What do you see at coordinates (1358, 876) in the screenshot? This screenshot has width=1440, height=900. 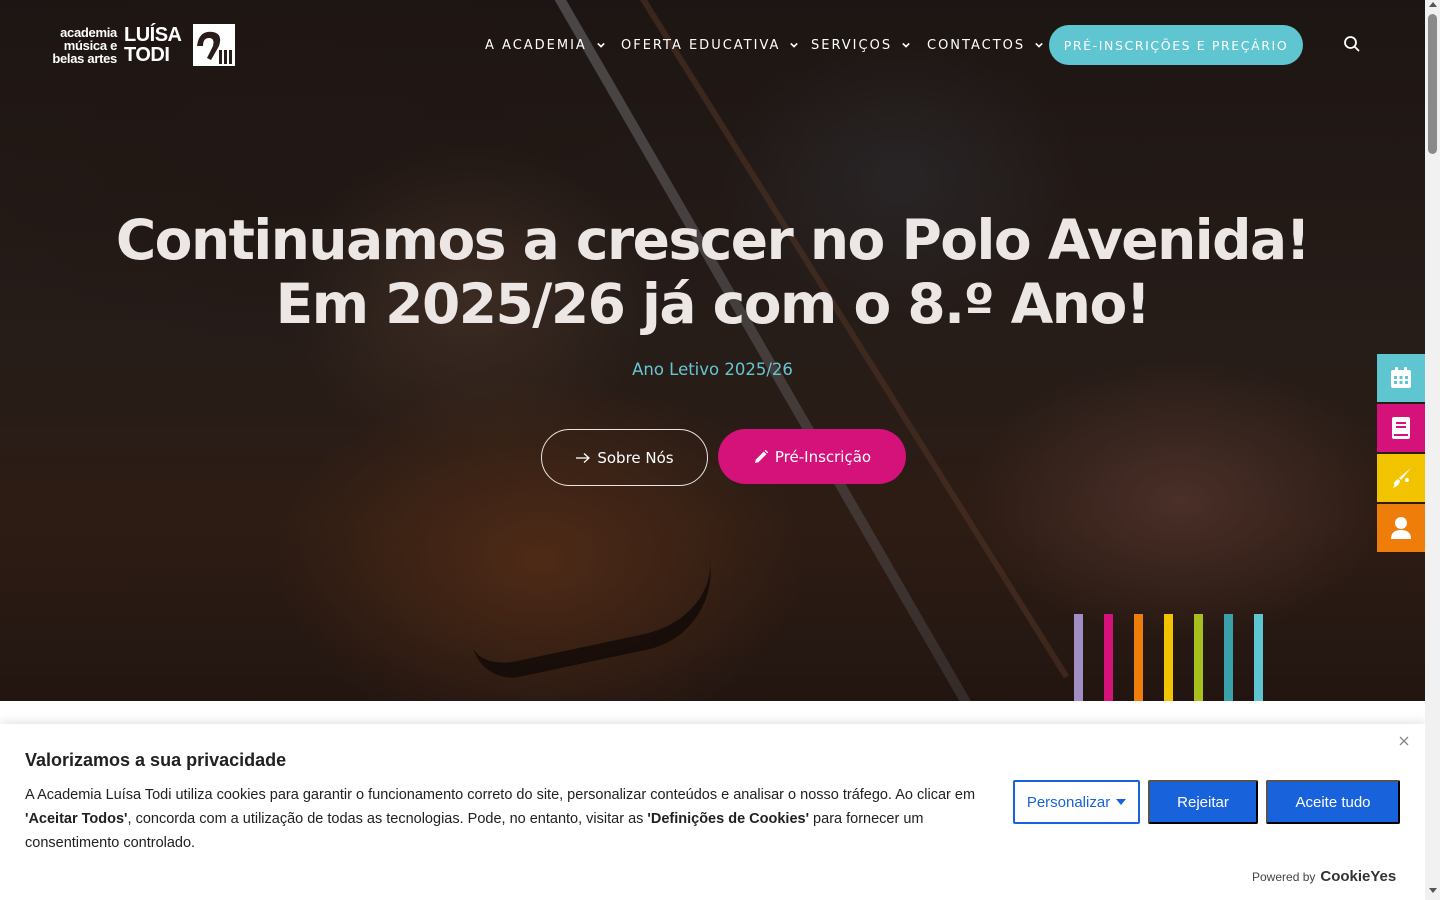 I see `cookieyes-logo: CookieYes` at bounding box center [1358, 876].